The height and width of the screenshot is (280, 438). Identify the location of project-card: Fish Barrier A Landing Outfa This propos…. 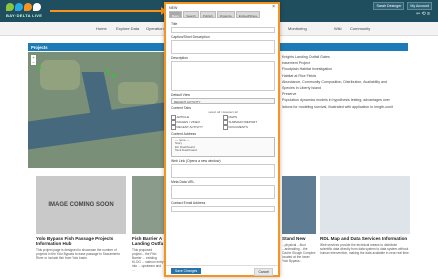
(148, 224).